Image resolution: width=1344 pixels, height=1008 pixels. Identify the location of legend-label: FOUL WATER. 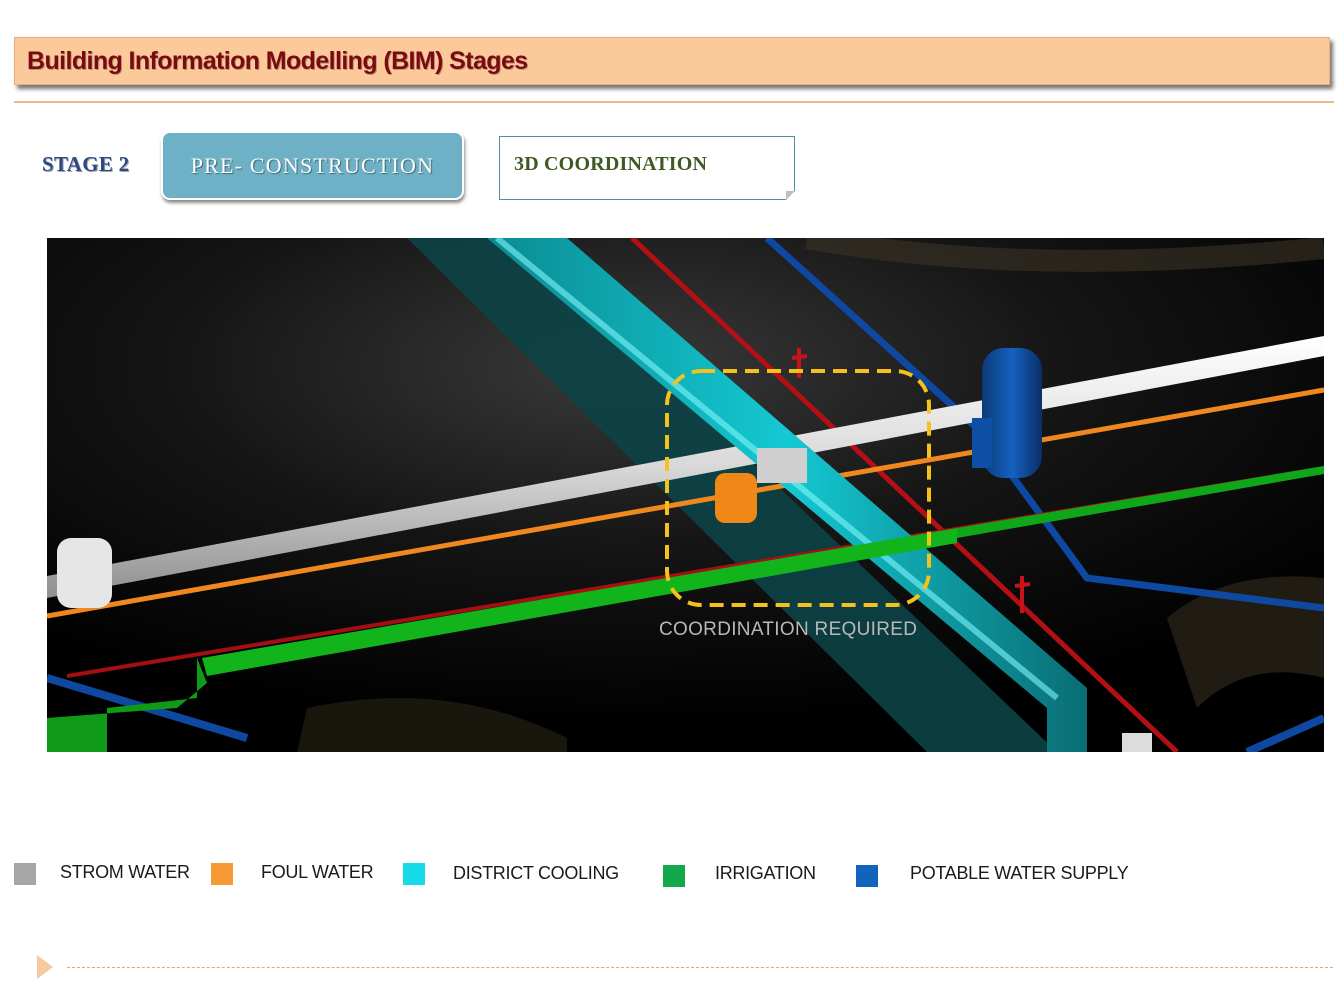
(317, 872).